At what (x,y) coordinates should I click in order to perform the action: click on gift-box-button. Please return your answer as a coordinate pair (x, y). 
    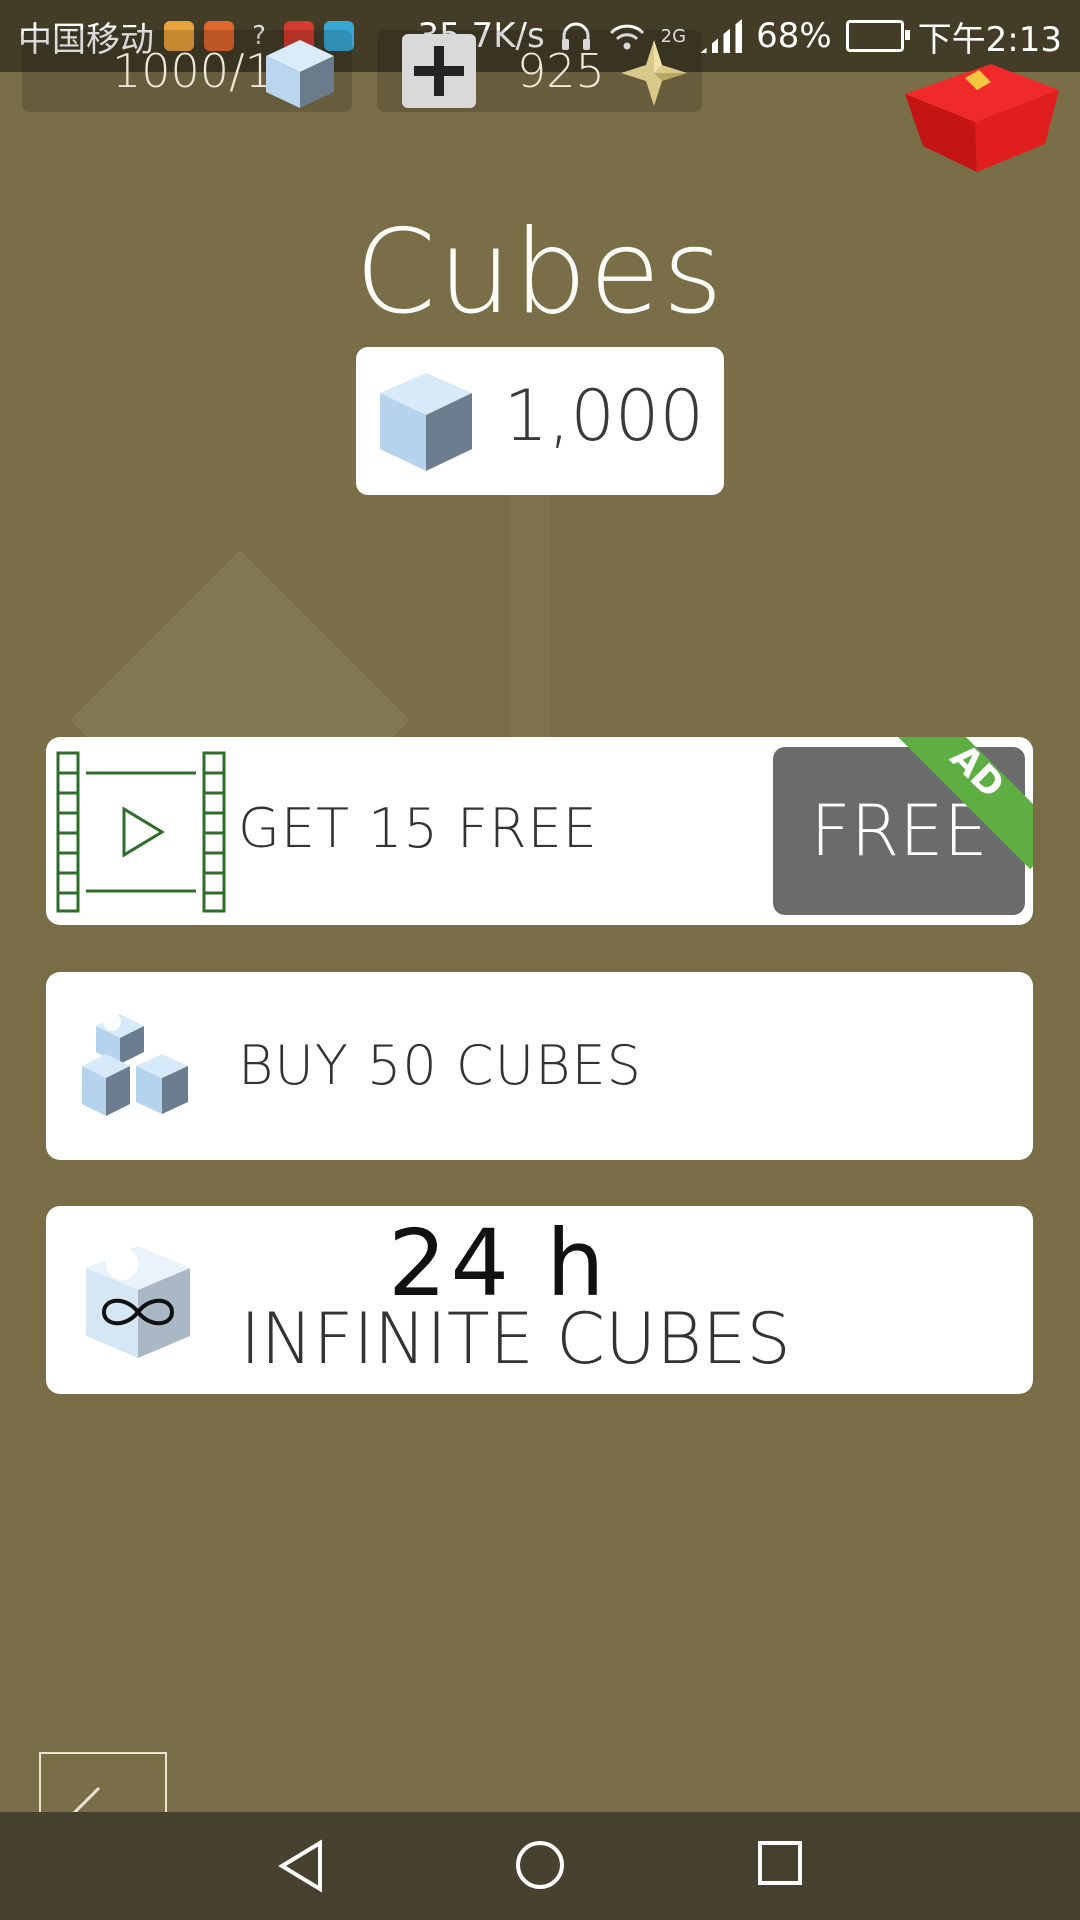
    Looking at the image, I should click on (980, 120).